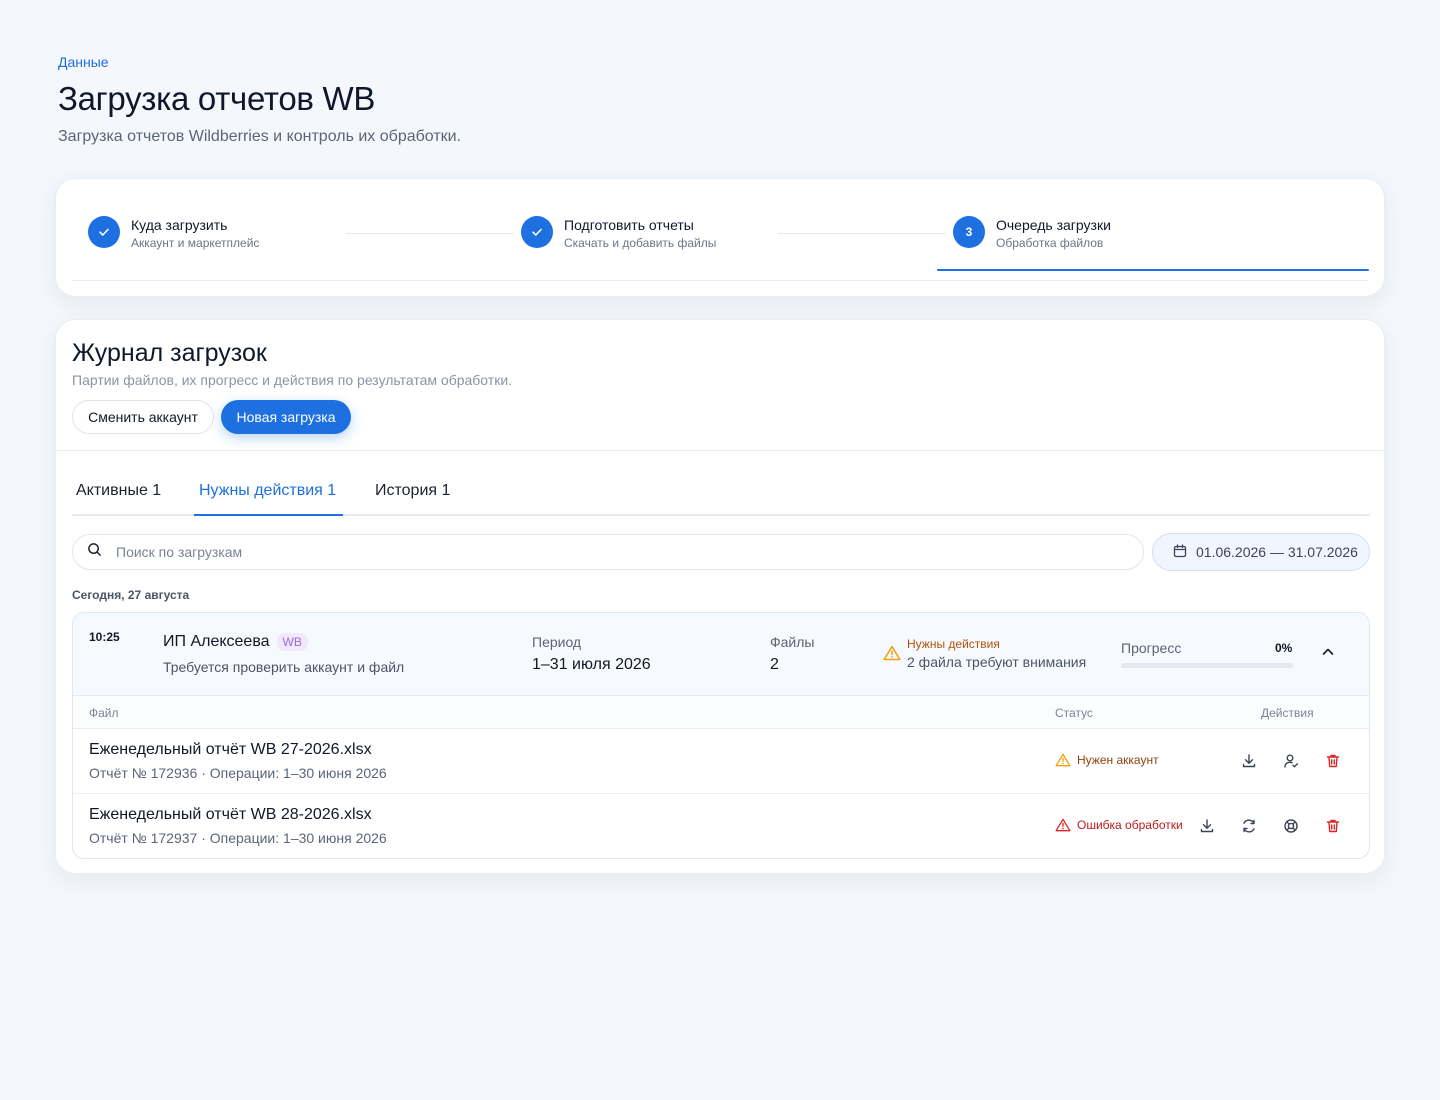 The image size is (1440, 1100). I want to click on date-range-text: 01.06.2026 — 31.07.2026, so click(1277, 552).